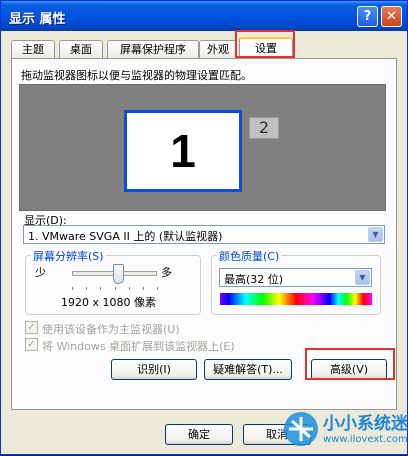  What do you see at coordinates (265, 44) in the screenshot?
I see `highlight-settings-tab` at bounding box center [265, 44].